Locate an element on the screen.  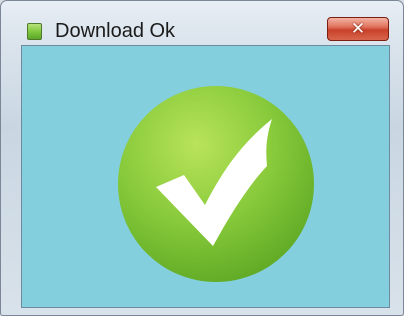
title-bar: Download Ok ✕ is located at coordinates (202, 22).